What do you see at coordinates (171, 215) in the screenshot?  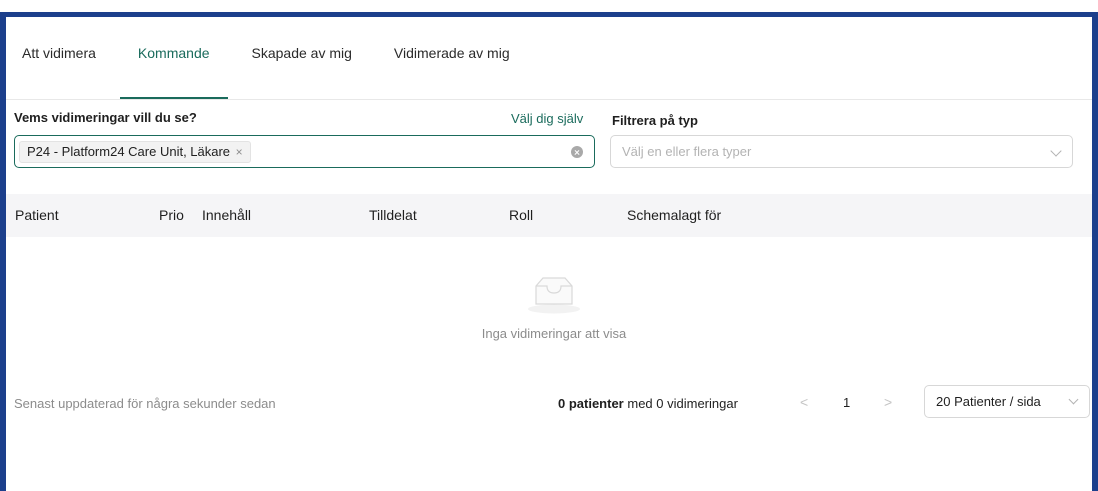 I see `column-prio: Prio` at bounding box center [171, 215].